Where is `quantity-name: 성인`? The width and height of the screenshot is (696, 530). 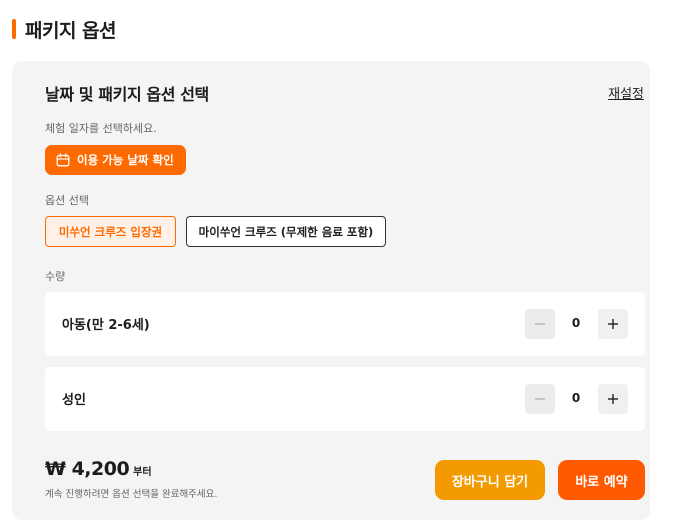 quantity-name: 성인 is located at coordinates (74, 400).